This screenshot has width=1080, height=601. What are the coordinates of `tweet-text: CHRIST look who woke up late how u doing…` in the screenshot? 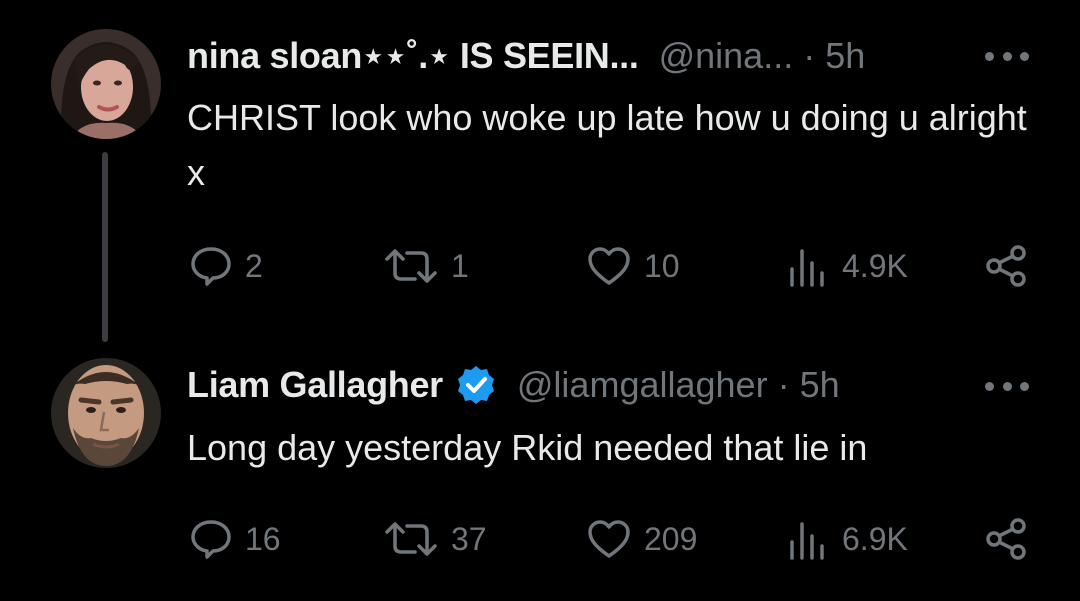 It's located at (607, 145).